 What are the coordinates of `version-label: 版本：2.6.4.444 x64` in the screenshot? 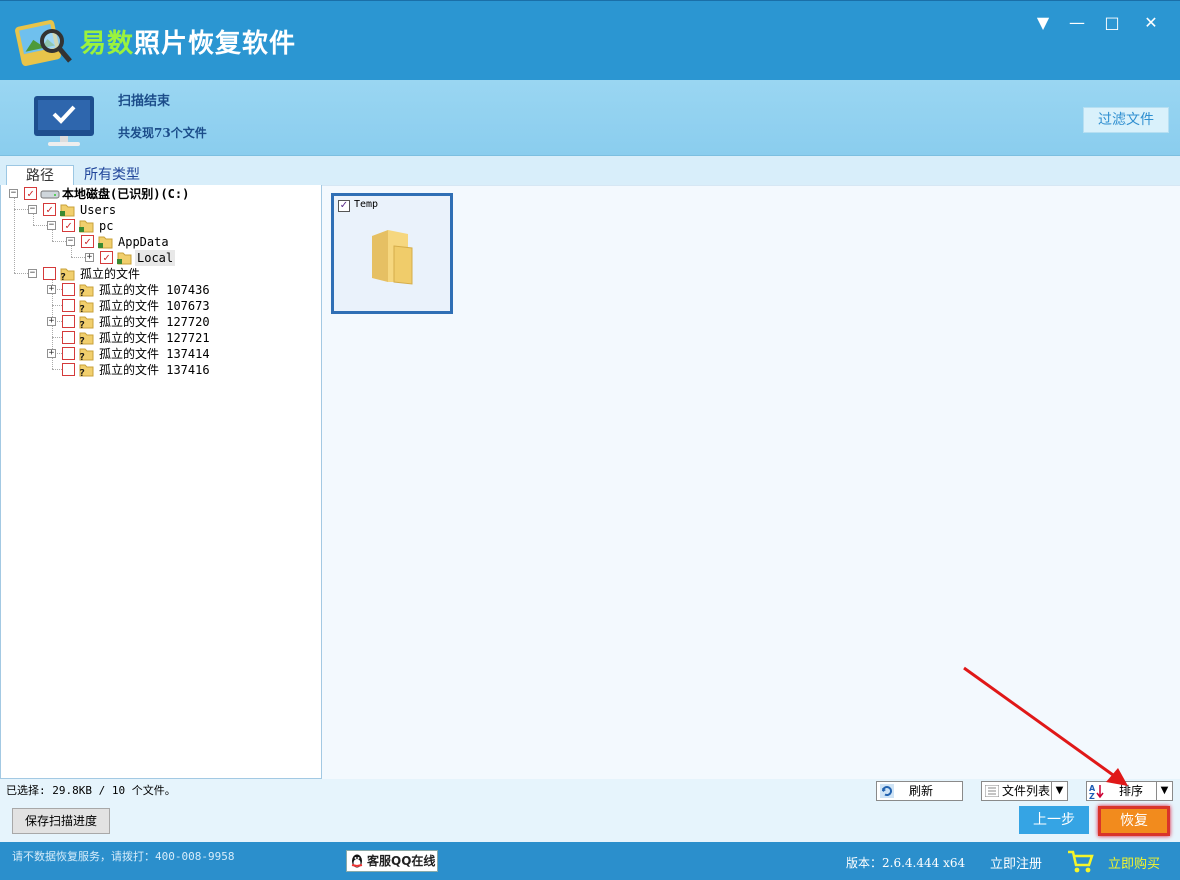 It's located at (906, 863).